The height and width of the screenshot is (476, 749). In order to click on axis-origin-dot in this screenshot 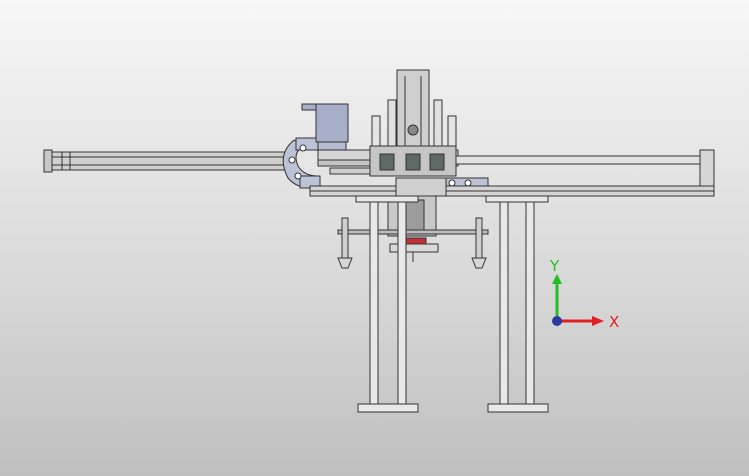, I will do `click(557, 321)`.